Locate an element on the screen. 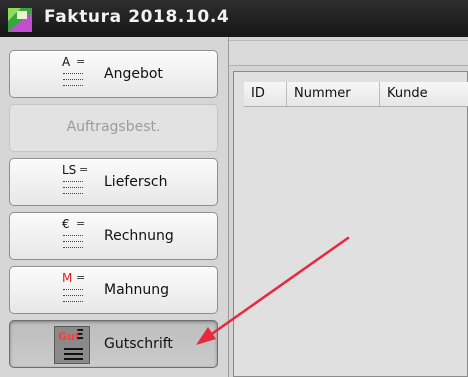  window-title: Faktura 2018.10.4 is located at coordinates (137, 17).